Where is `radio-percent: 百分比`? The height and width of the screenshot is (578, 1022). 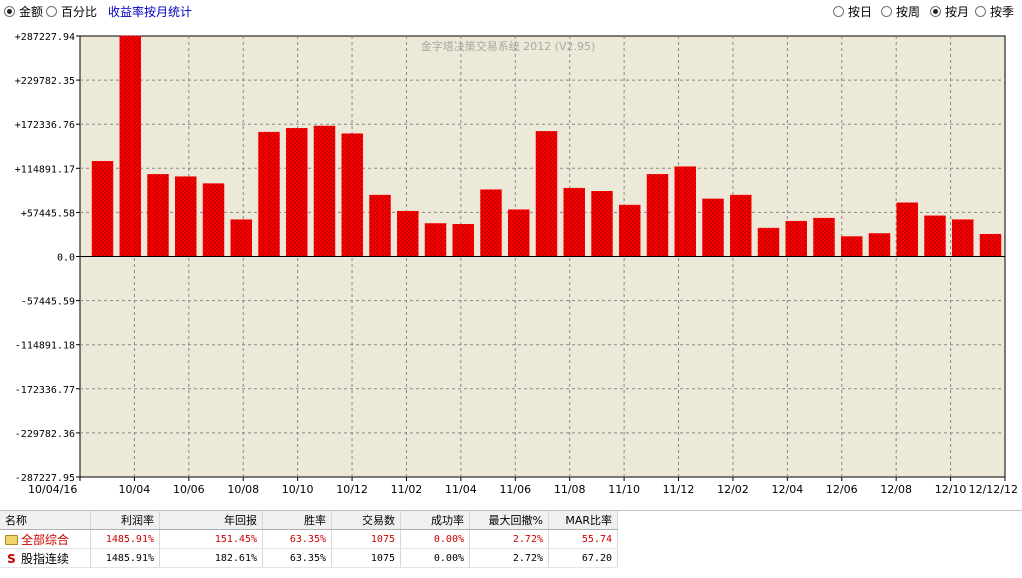
radio-percent: 百分比 is located at coordinates (71, 11).